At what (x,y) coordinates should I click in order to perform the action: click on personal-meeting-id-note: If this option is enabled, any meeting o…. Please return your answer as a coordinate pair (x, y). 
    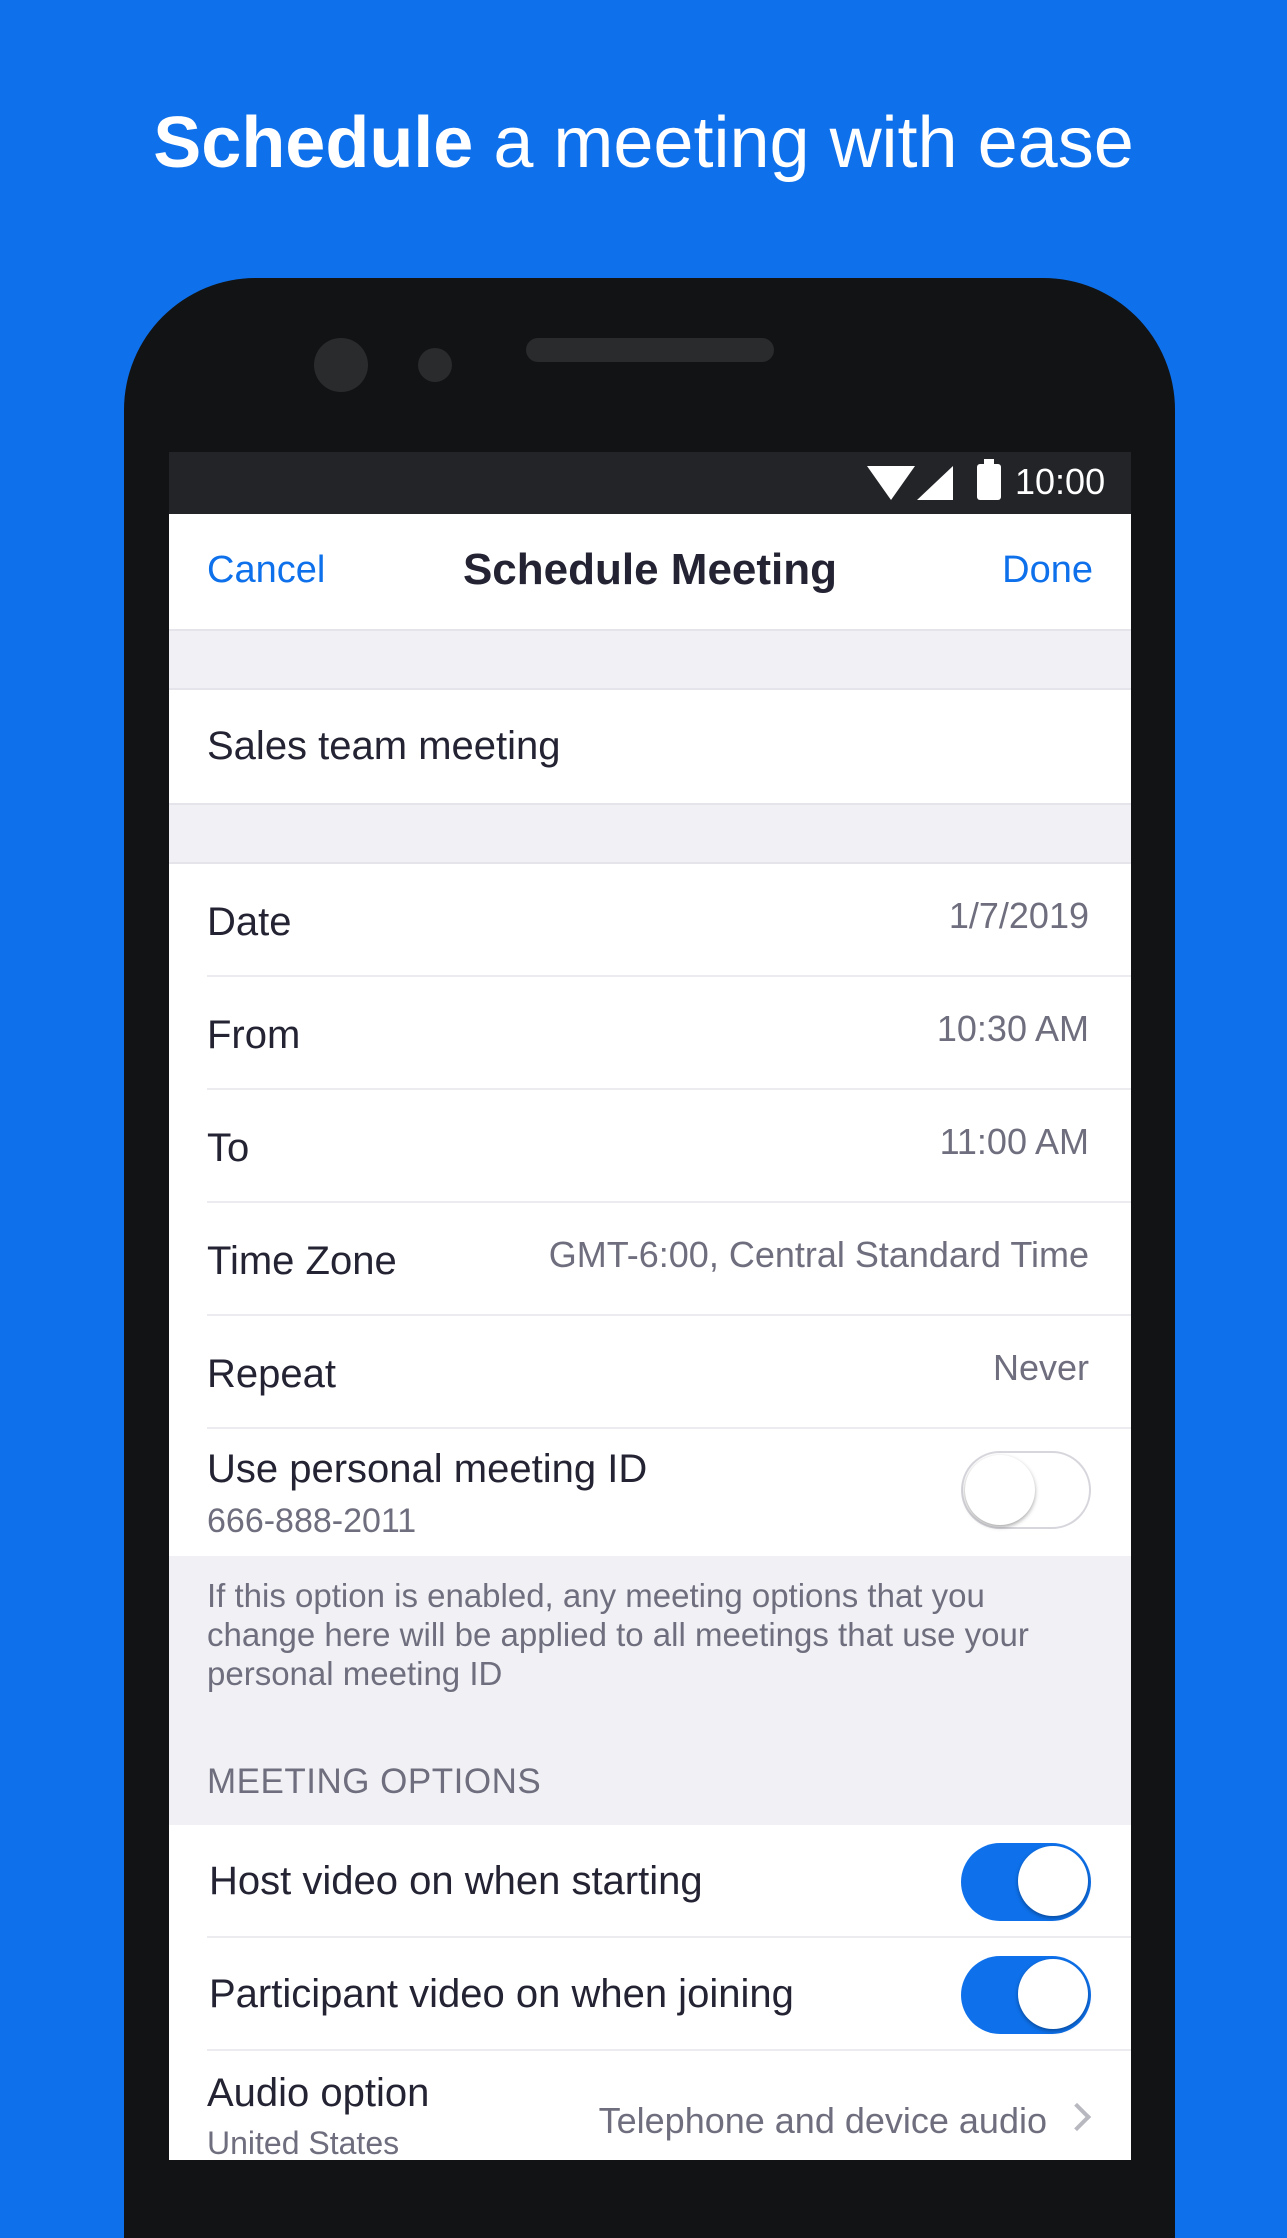
    Looking at the image, I should click on (618, 1634).